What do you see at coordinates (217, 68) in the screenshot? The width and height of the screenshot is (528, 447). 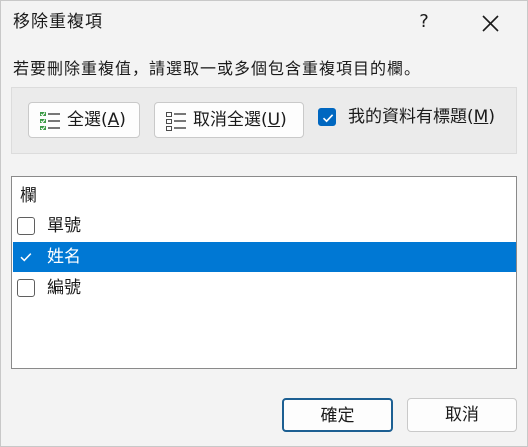 I see `instruction-text: 若要刪除重複值，請選取一或多個包含重複項目的欄。` at bounding box center [217, 68].